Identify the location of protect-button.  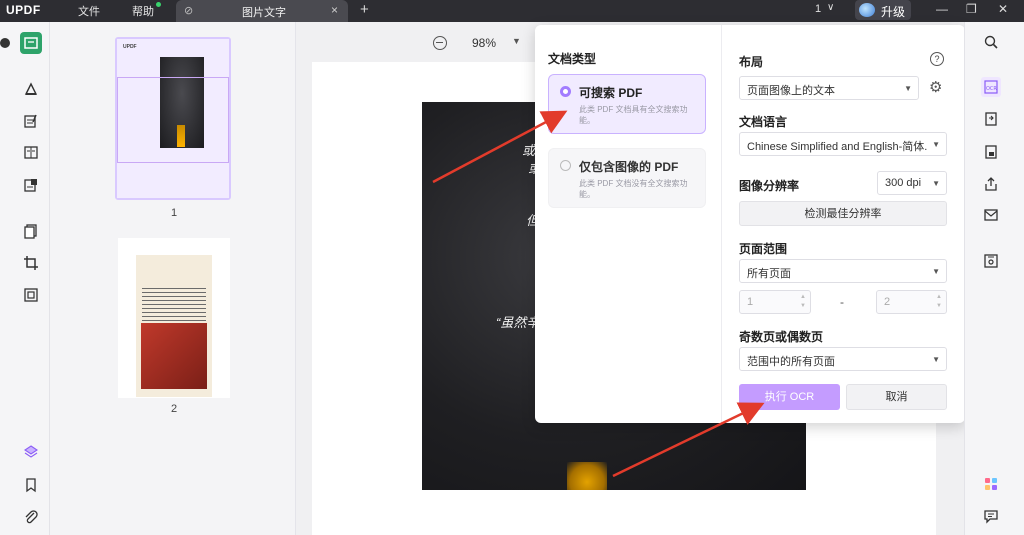
(991, 152).